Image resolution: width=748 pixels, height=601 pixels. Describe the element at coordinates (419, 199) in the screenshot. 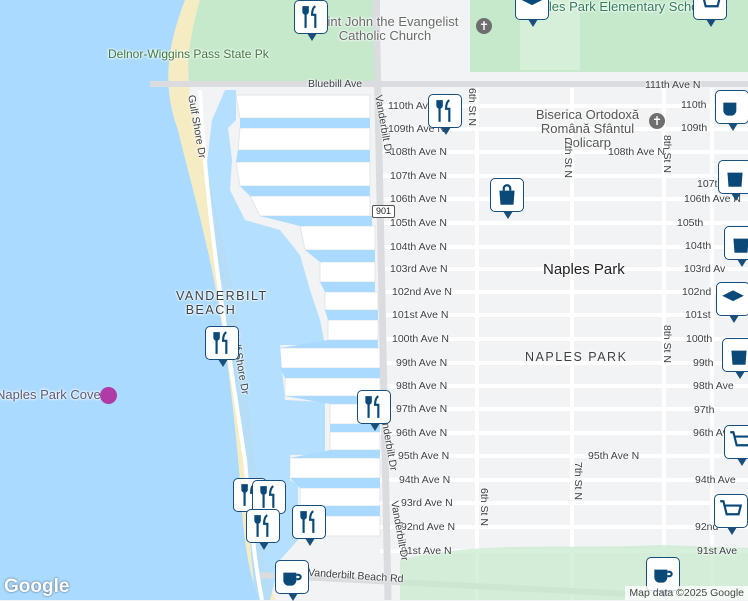

I see `106th-label: 106th Ave N` at that location.